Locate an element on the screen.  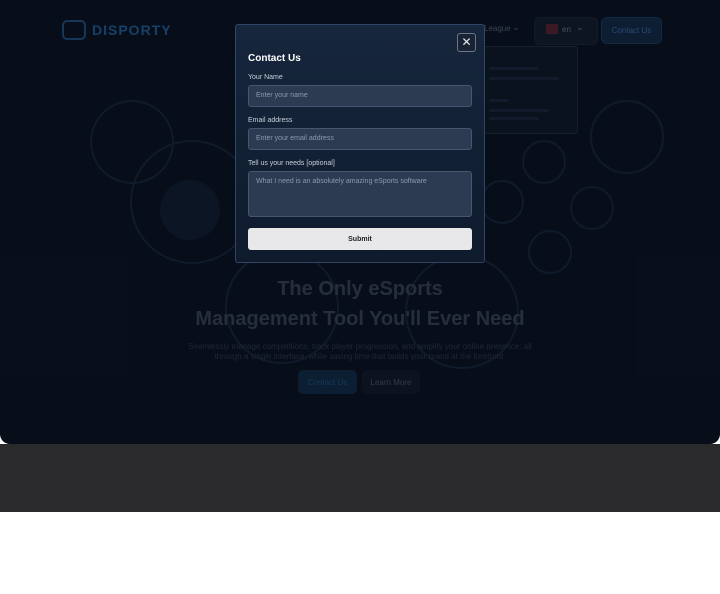
close-icon: ✕ is located at coordinates (466, 42).